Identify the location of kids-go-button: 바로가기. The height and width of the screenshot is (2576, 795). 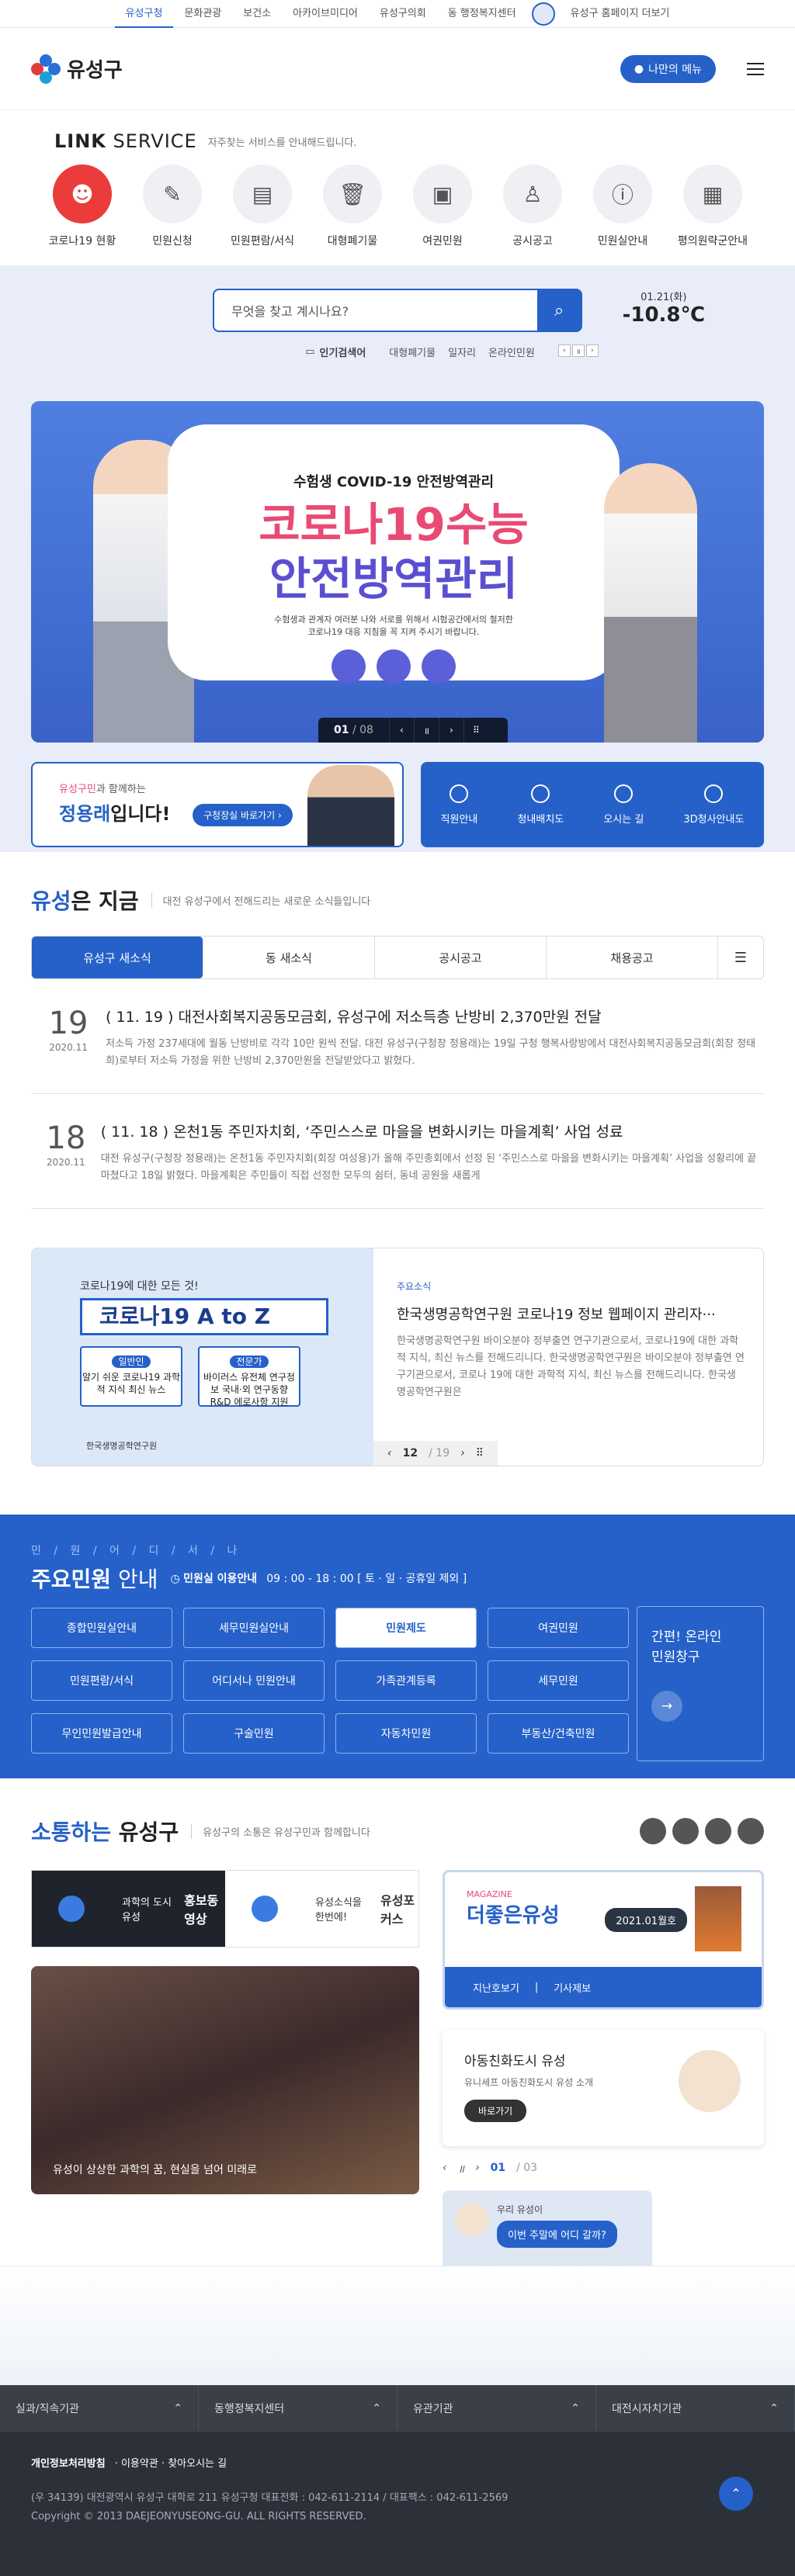
(495, 2111).